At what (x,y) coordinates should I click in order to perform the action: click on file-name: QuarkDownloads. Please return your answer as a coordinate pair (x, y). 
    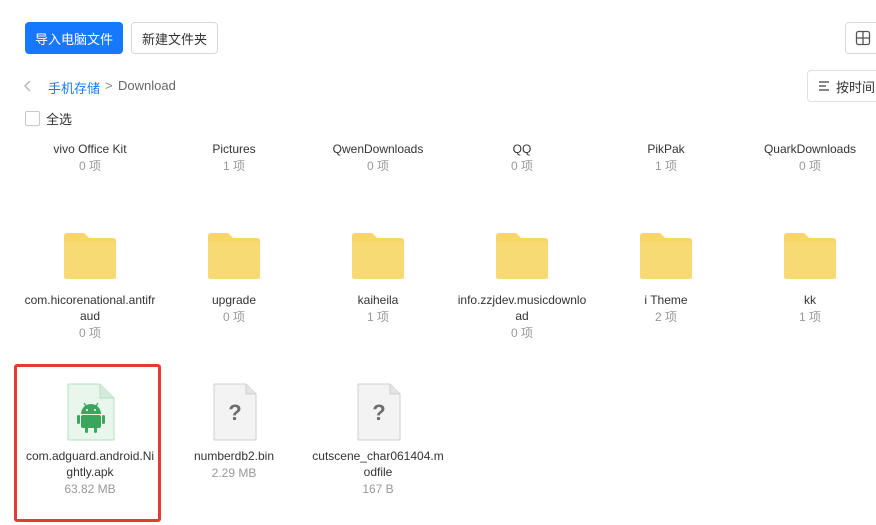
    Looking at the image, I should click on (810, 149).